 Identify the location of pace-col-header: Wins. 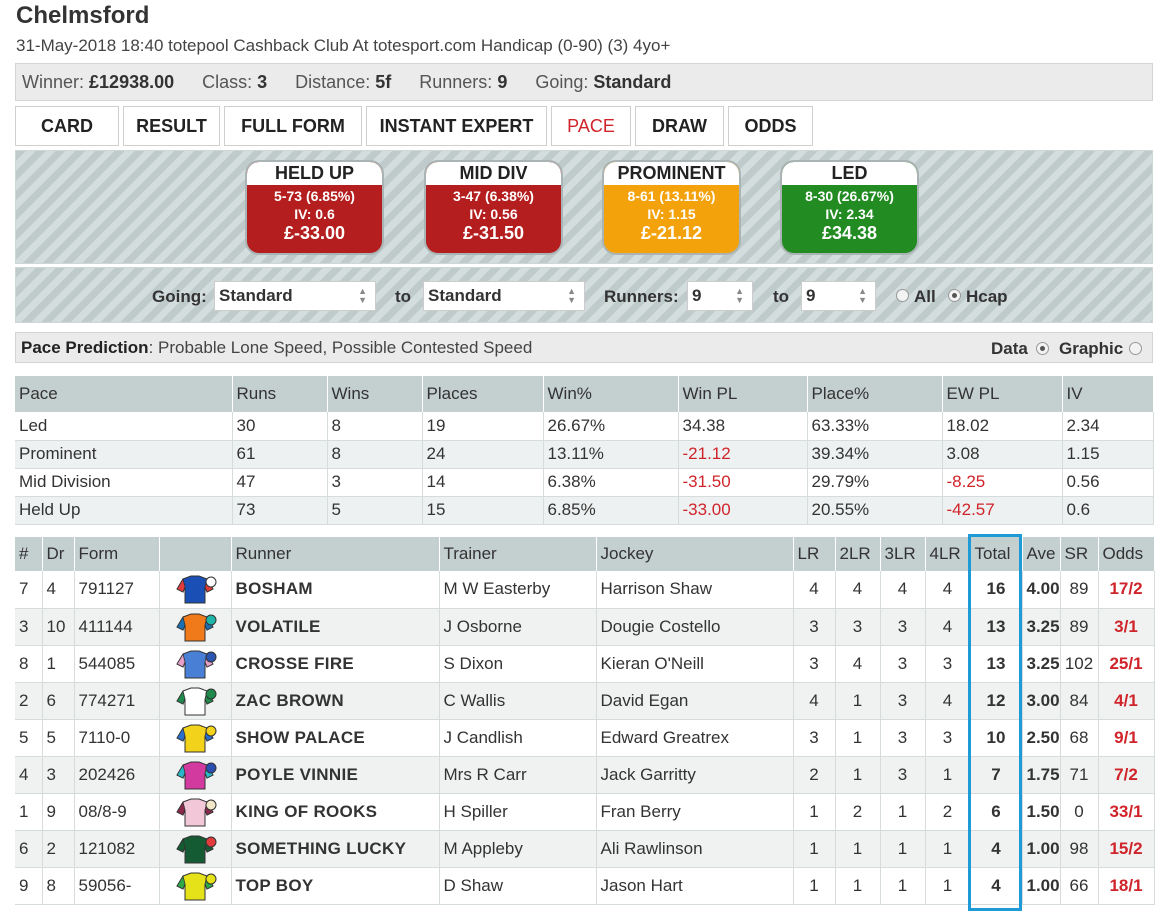
(375, 394).